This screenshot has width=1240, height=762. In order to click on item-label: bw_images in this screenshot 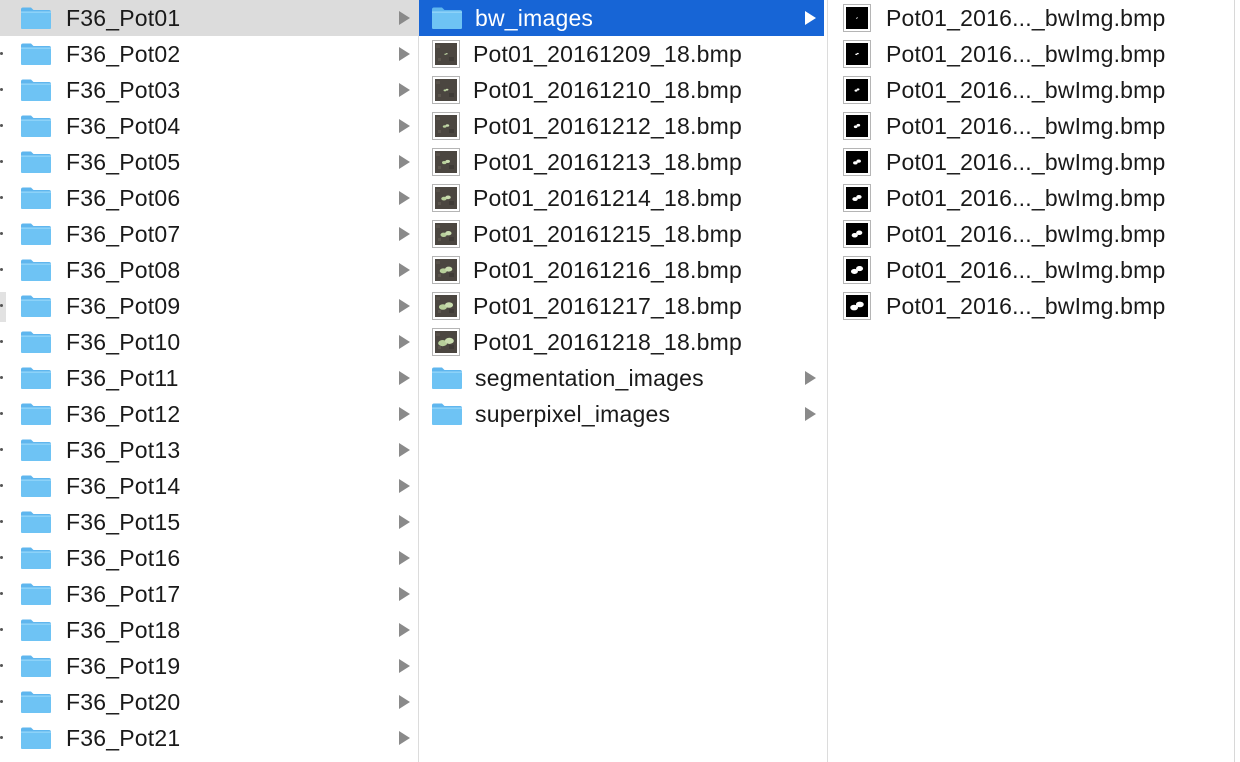, I will do `click(534, 17)`.